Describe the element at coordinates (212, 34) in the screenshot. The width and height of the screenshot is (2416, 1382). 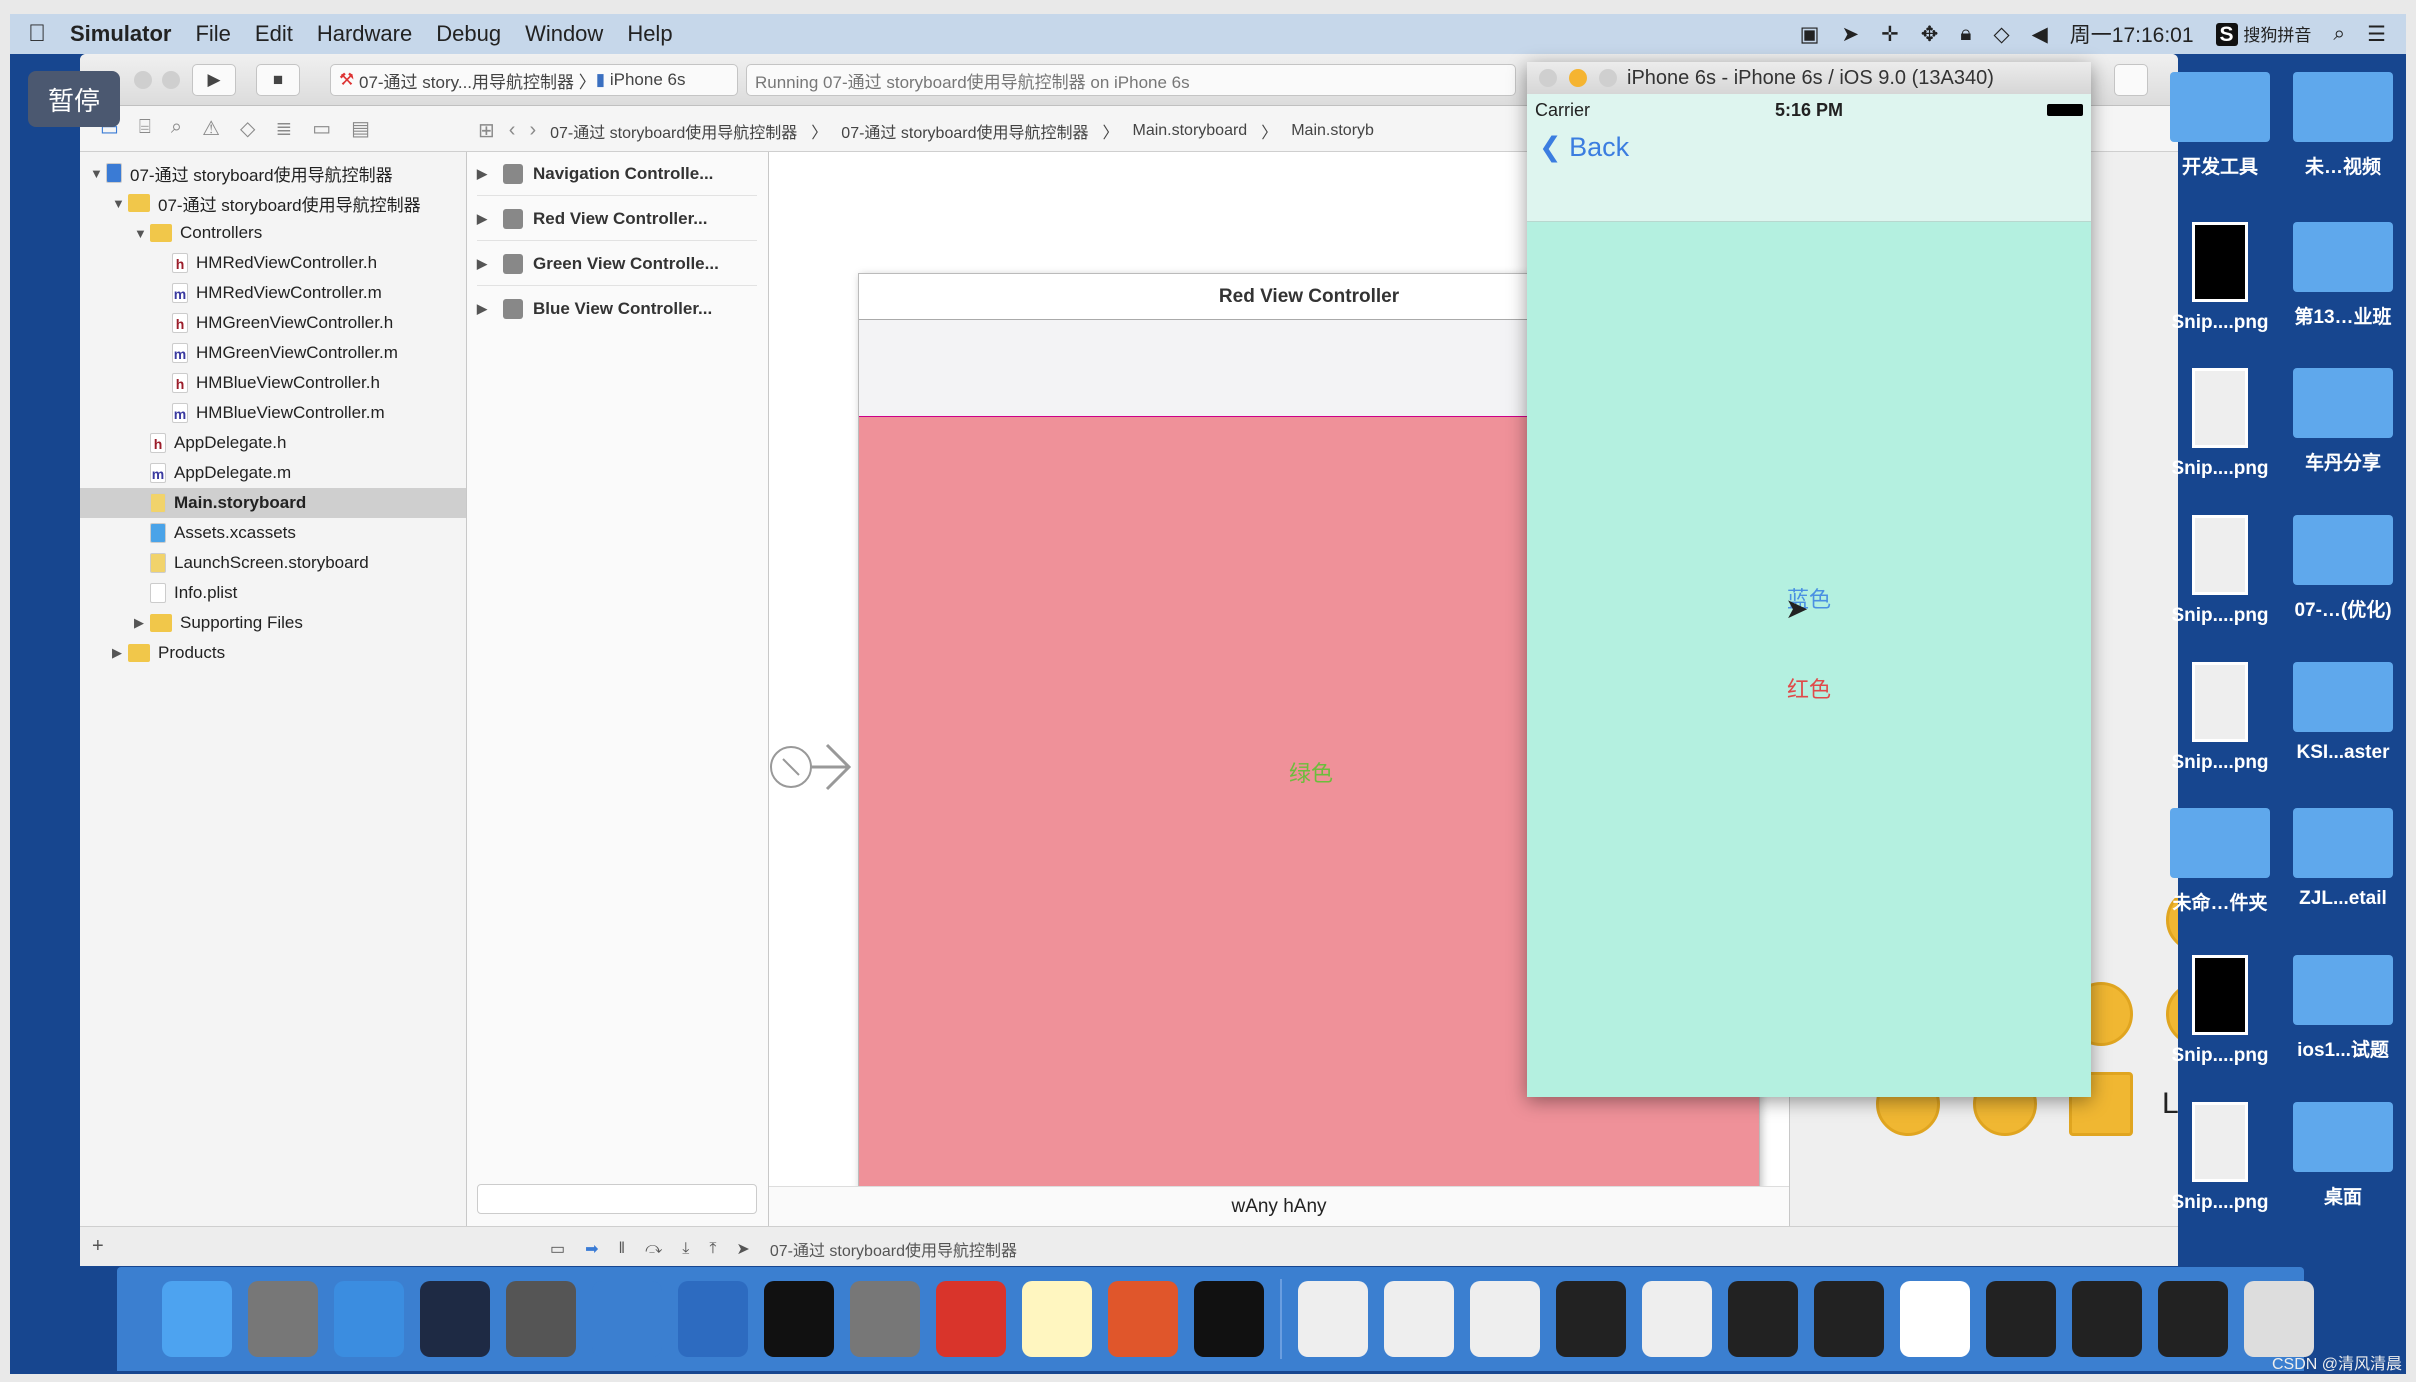
I see `menu-file: File` at that location.